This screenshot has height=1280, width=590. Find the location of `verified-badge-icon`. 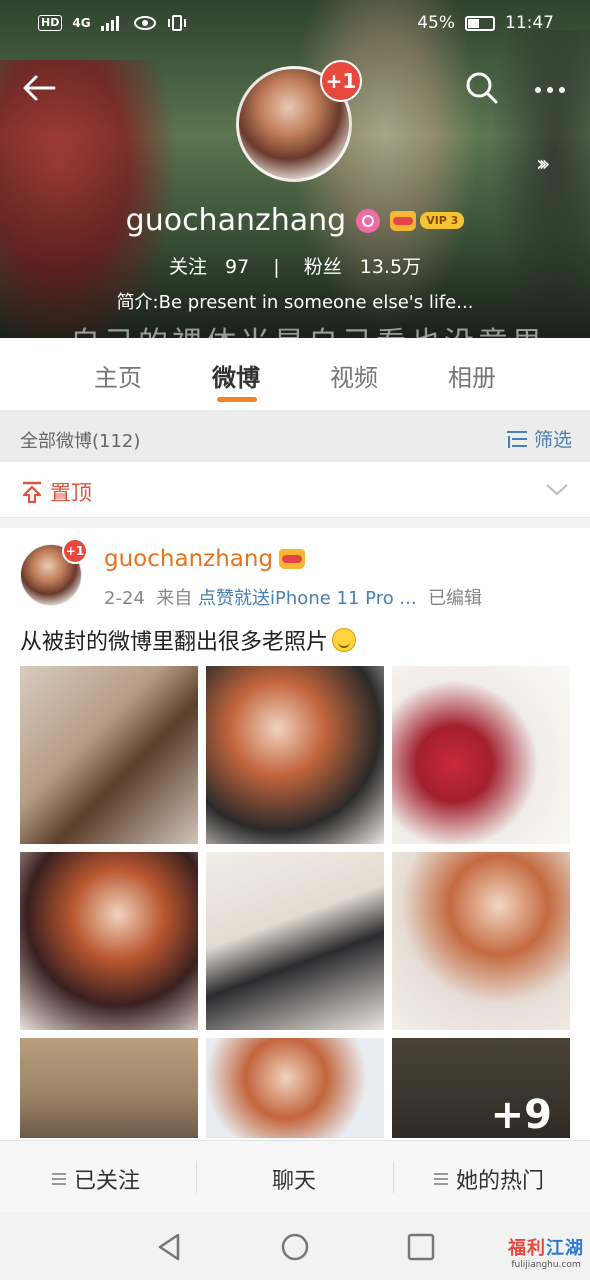

verified-badge-icon is located at coordinates (368, 220).